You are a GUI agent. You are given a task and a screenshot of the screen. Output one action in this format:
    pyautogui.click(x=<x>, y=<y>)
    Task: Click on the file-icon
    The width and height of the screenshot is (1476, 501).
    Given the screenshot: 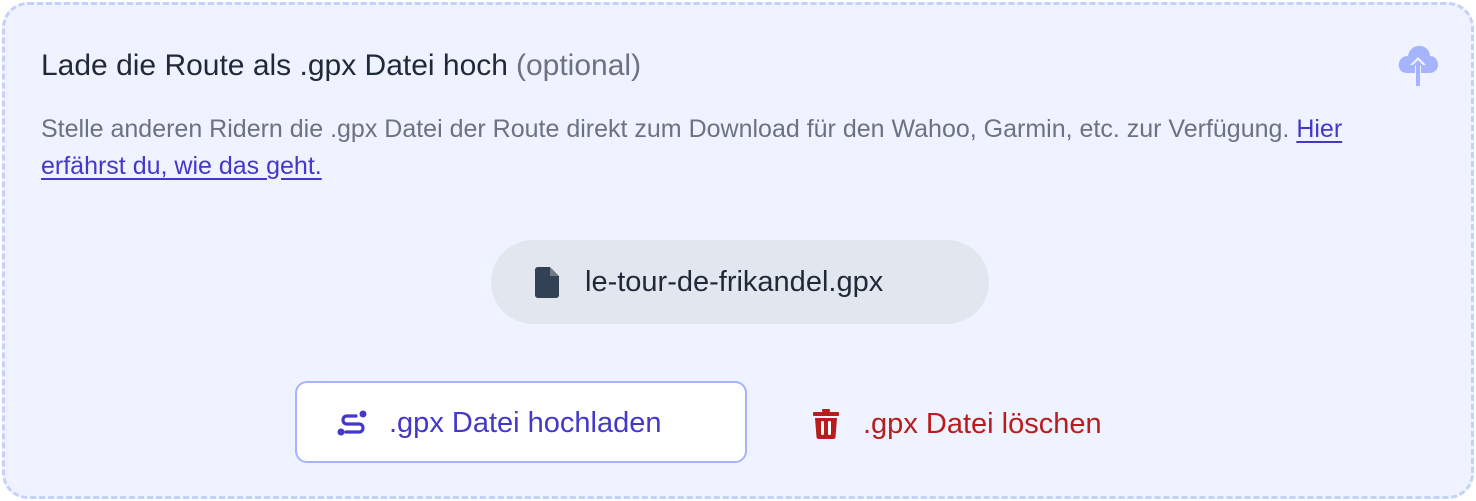 What is the action you would take?
    pyautogui.click(x=547, y=282)
    